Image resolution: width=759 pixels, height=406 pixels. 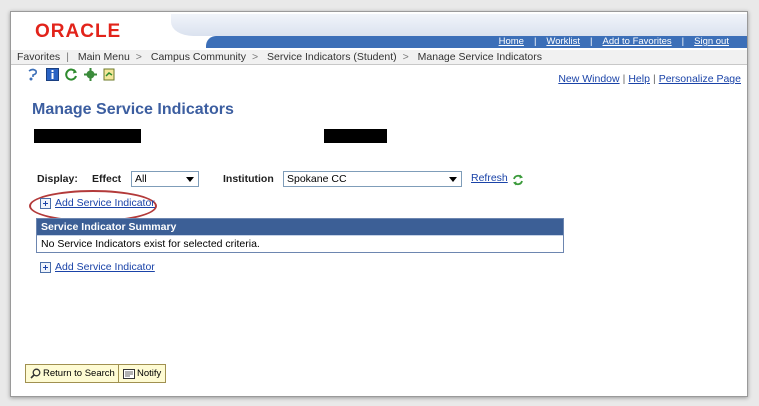 What do you see at coordinates (109, 74) in the screenshot?
I see `report-icon` at bounding box center [109, 74].